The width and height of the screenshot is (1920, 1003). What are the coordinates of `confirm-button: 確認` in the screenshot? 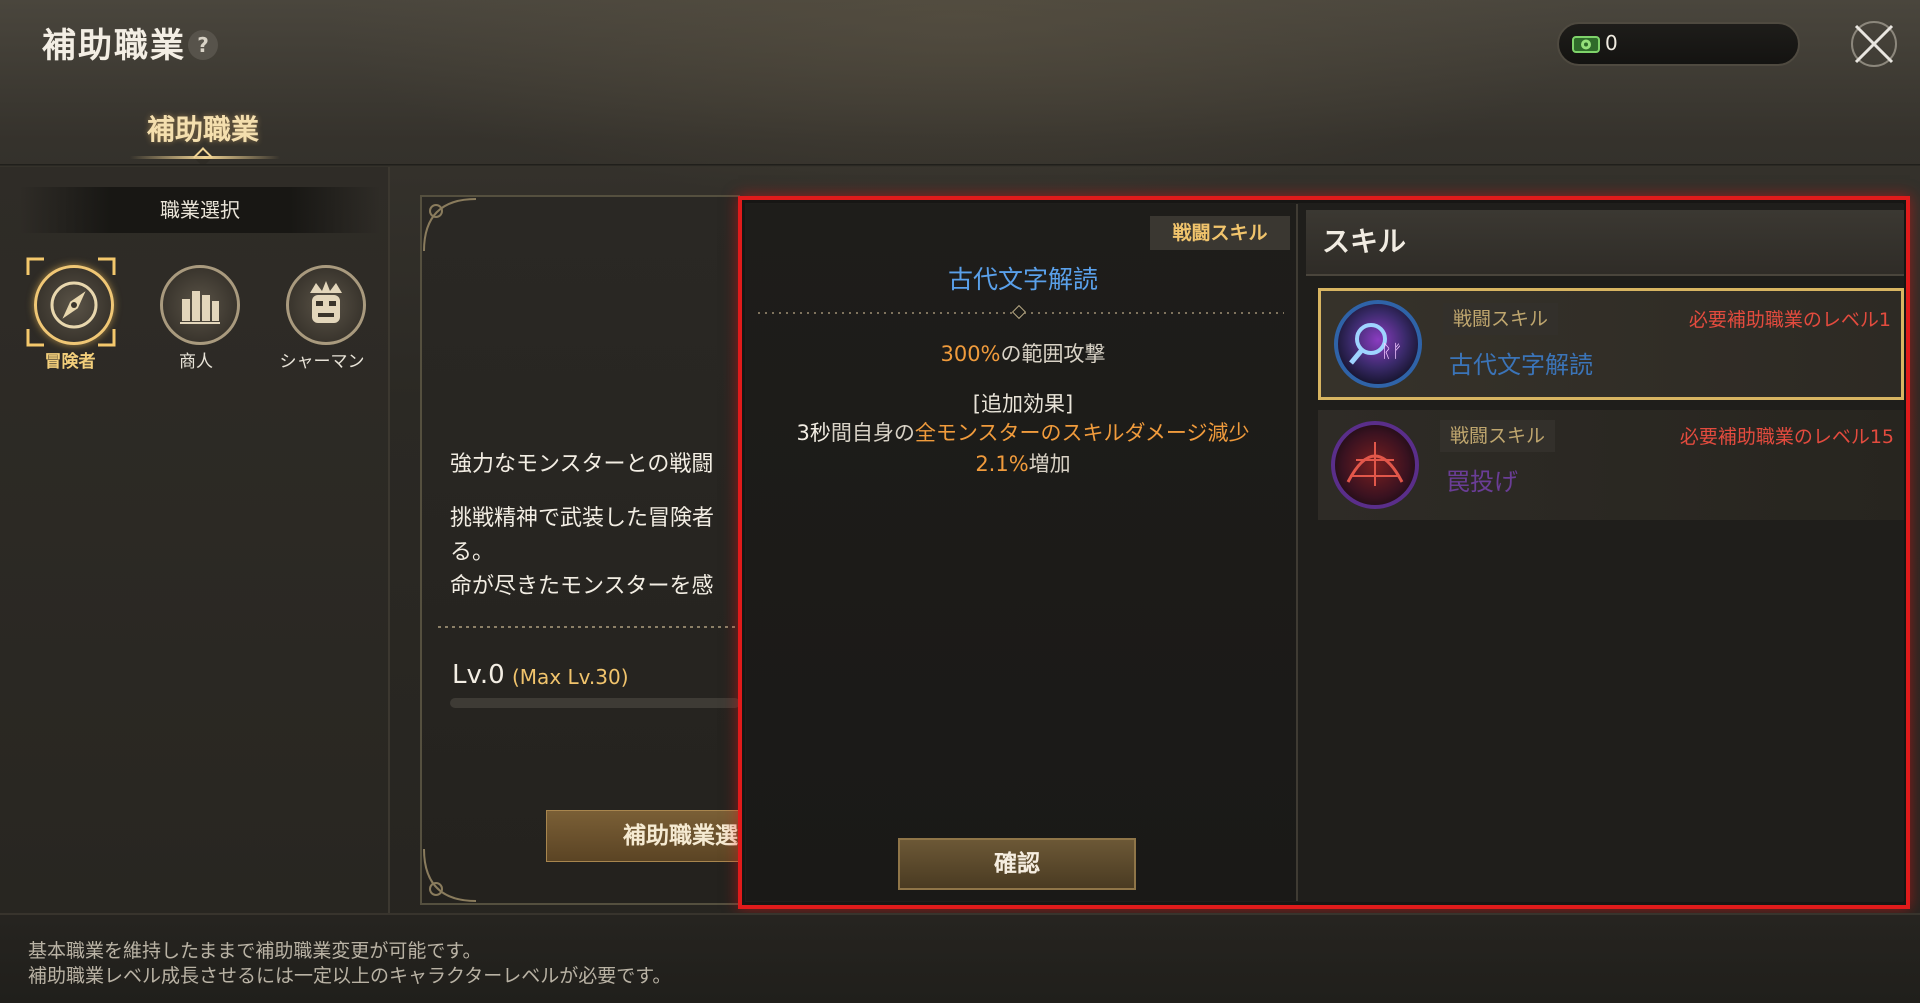 It's located at (1017, 864).